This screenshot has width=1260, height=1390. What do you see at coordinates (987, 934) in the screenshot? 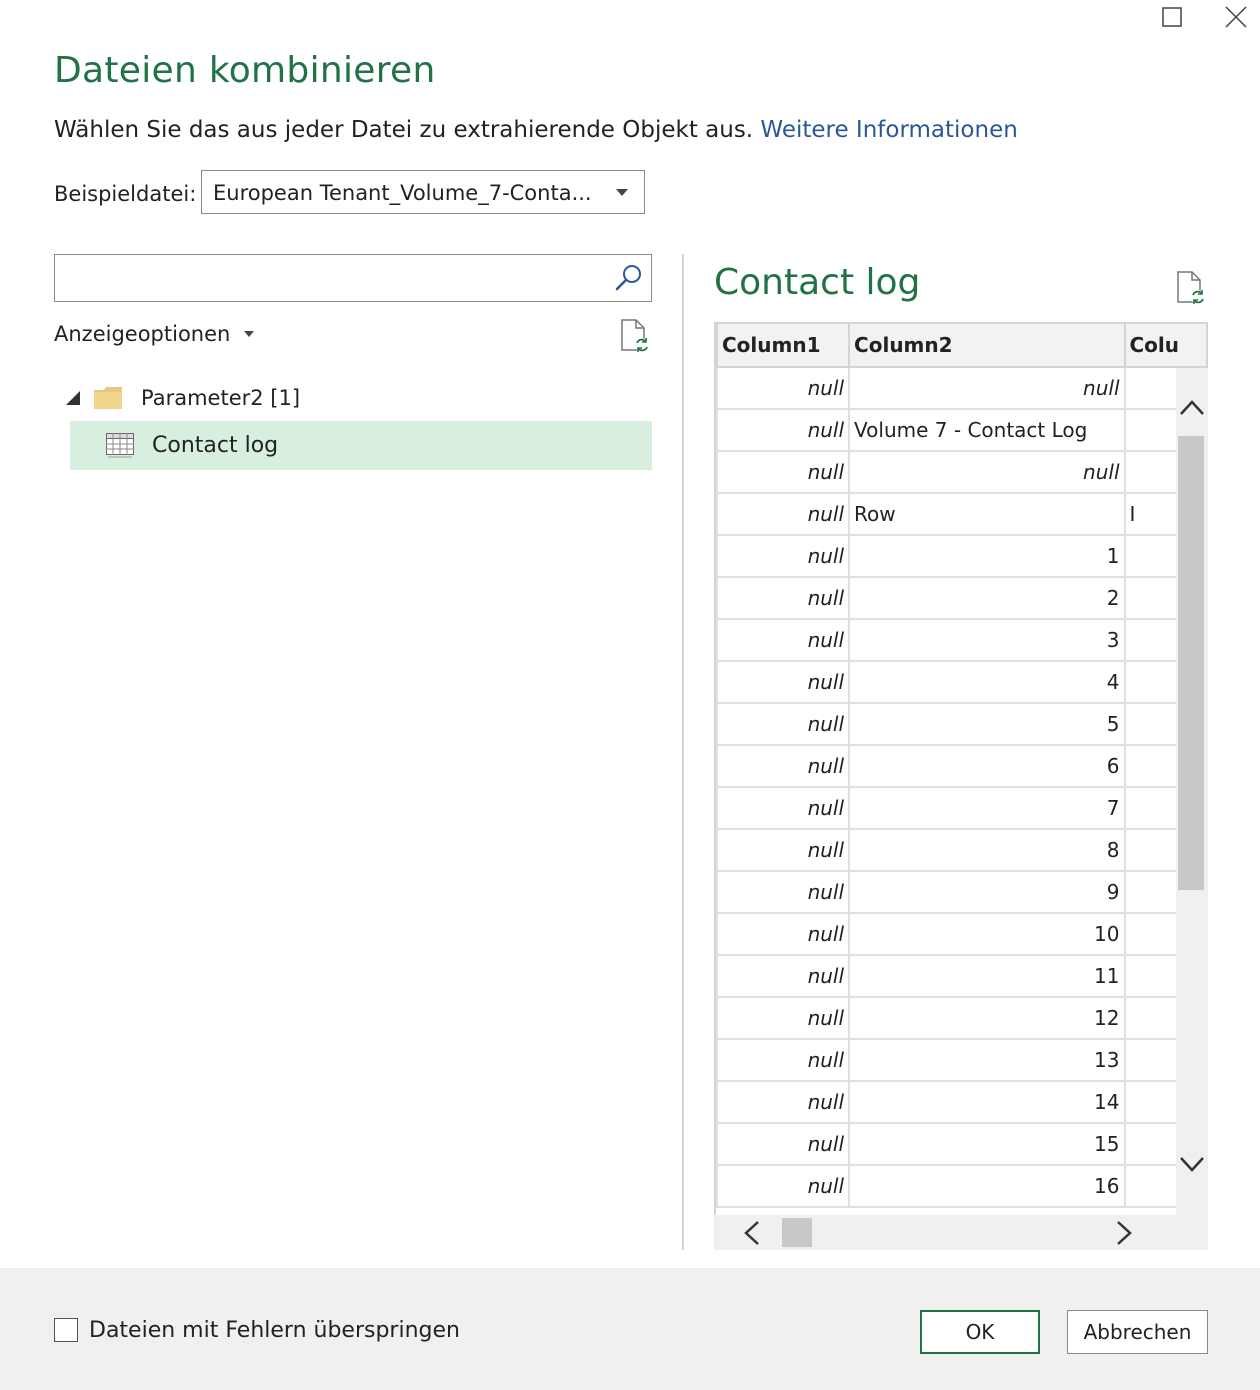
I see `table-cell: 10` at bounding box center [987, 934].